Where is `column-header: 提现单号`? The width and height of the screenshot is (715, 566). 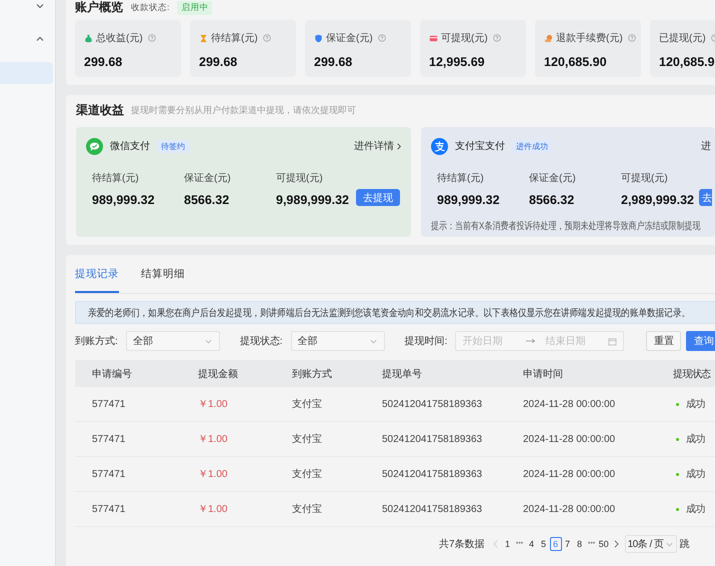 column-header: 提现单号 is located at coordinates (402, 374).